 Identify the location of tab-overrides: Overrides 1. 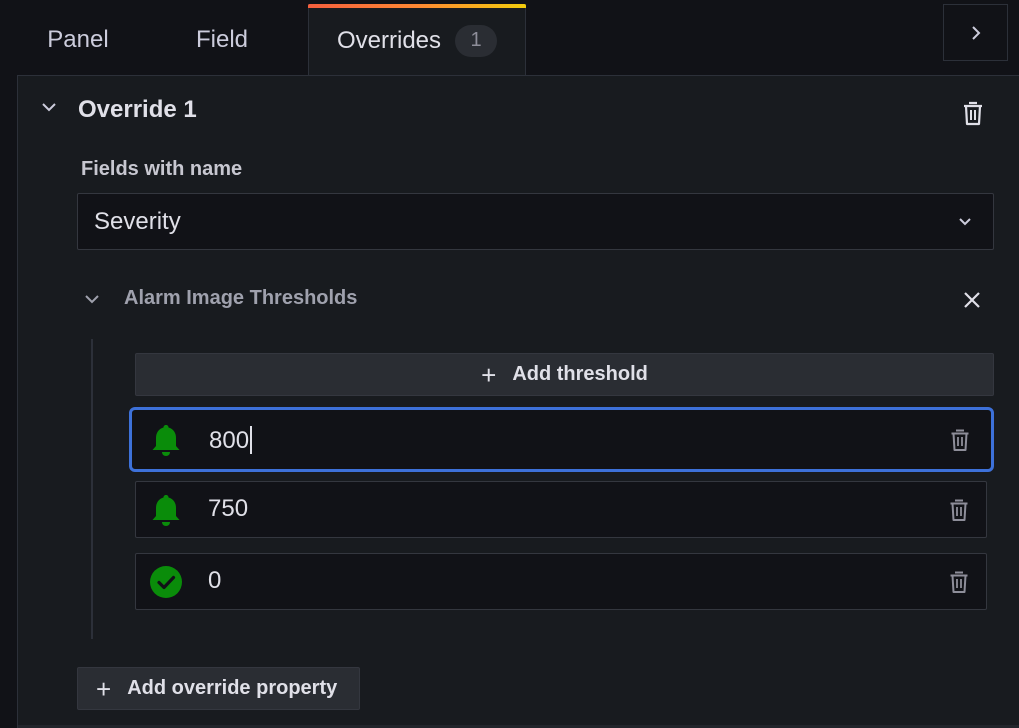
(417, 40).